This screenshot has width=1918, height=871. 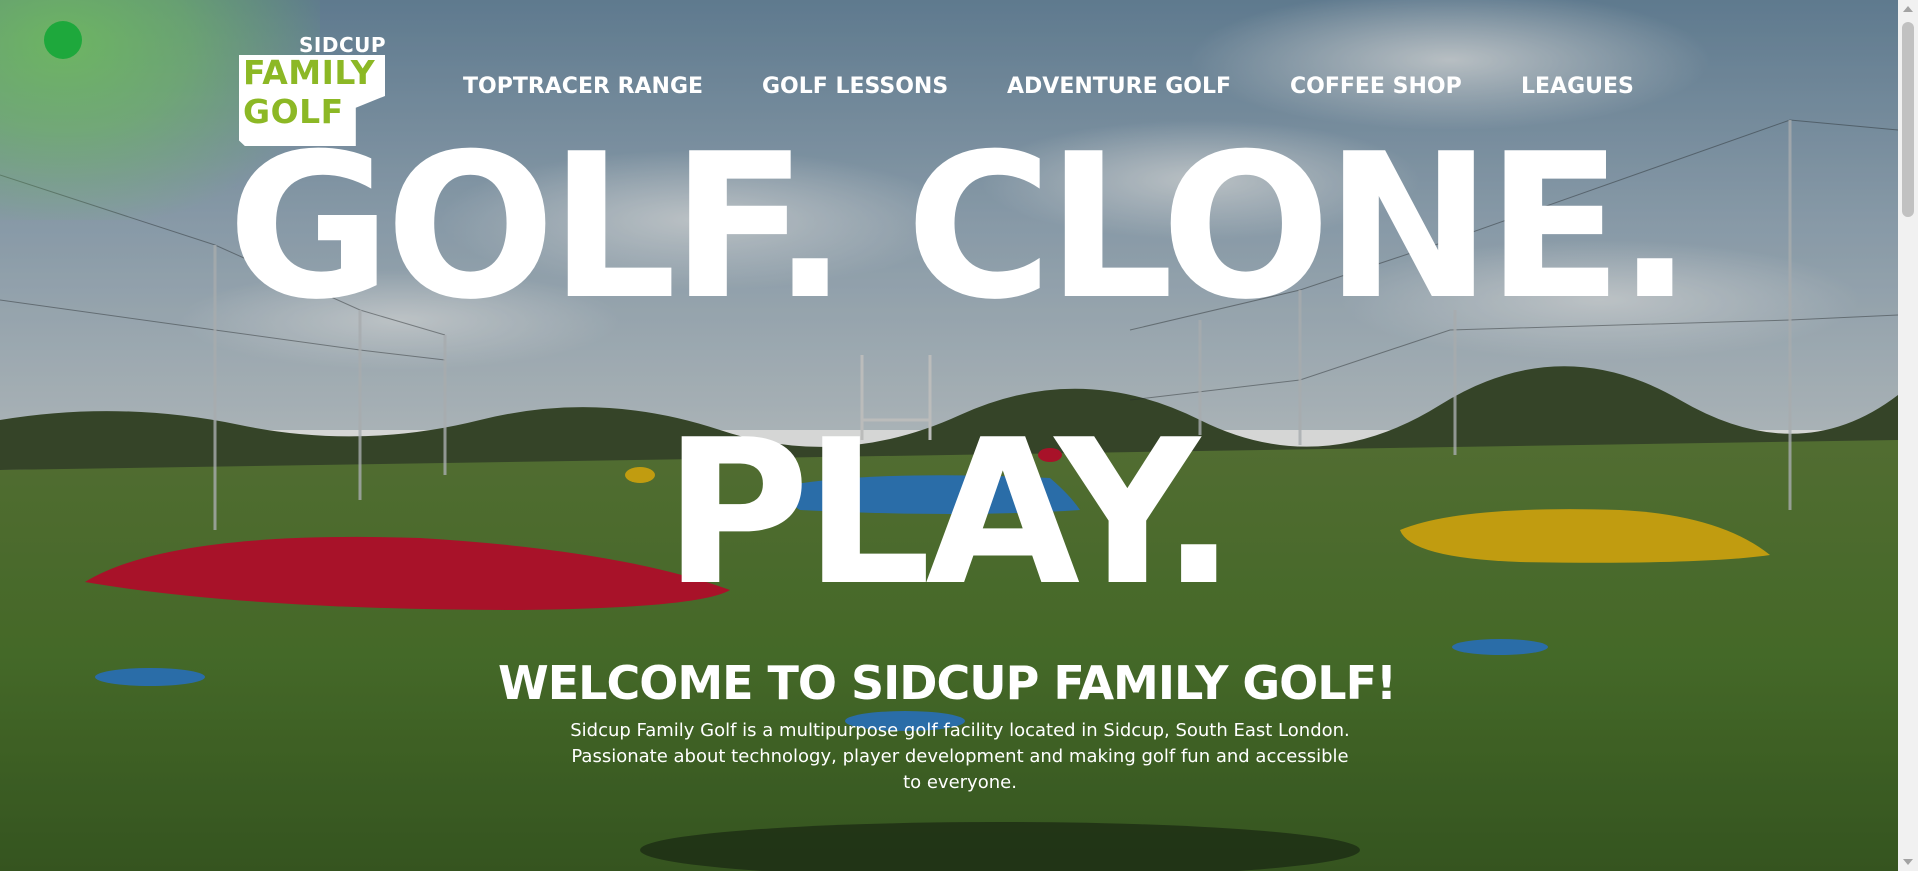 What do you see at coordinates (1908, 435) in the screenshot?
I see `page-scrollbar` at bounding box center [1908, 435].